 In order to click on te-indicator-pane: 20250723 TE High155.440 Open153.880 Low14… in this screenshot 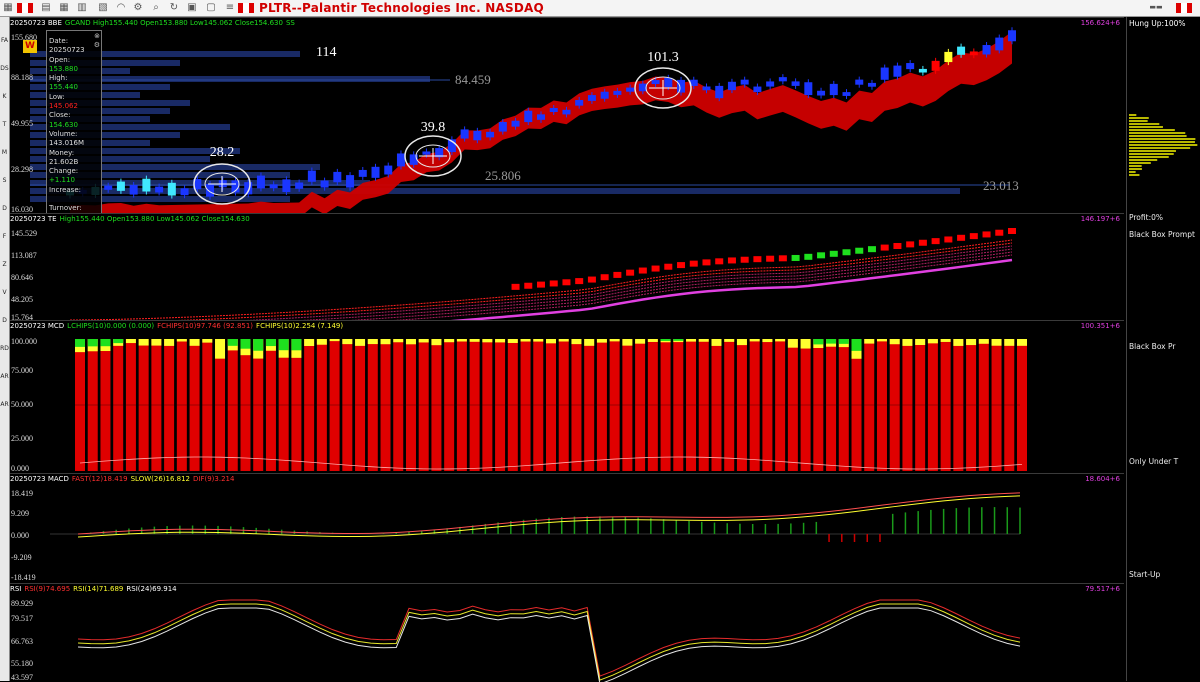, I will do `click(567, 267)`.